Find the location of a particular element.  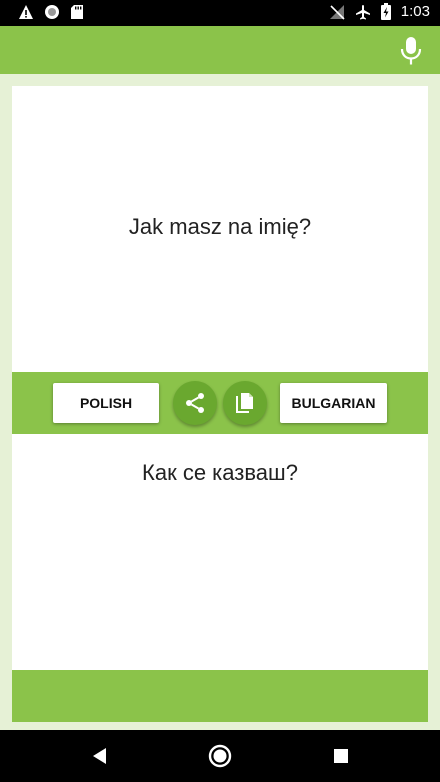

status-time: 1:03 is located at coordinates (415, 11).